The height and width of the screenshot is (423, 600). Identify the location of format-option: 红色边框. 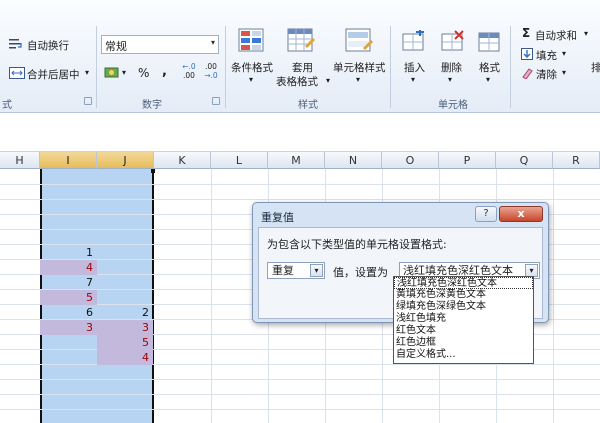
(463, 343).